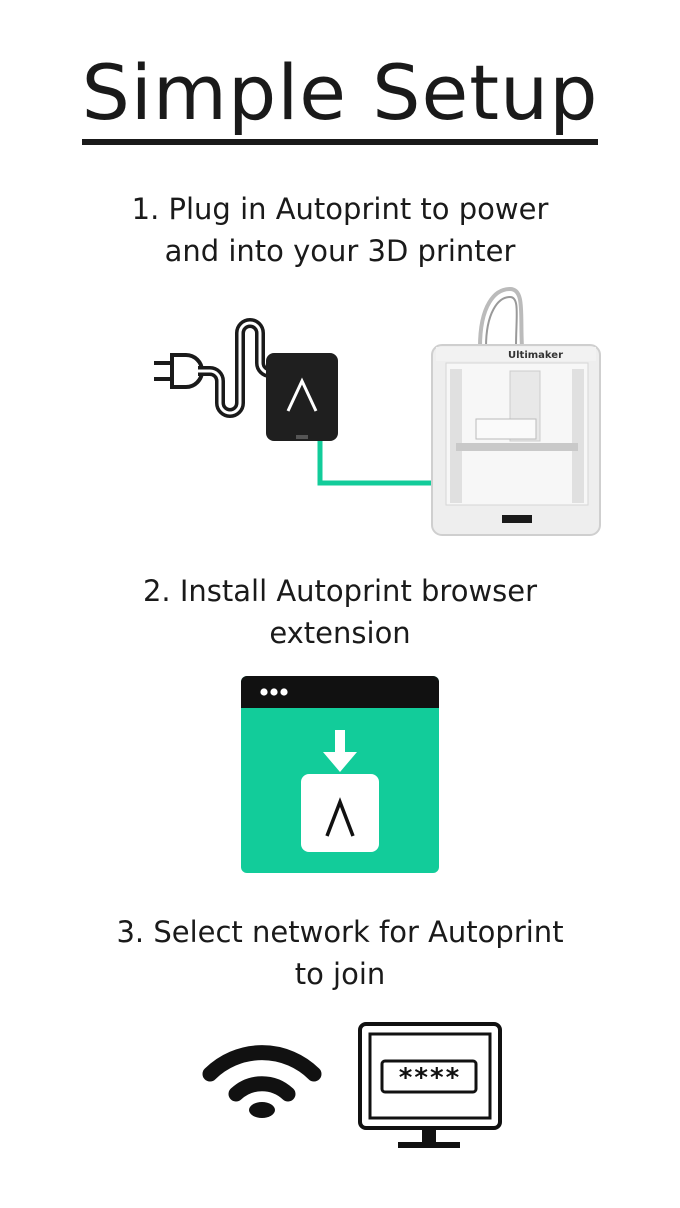  I want to click on step-2-line-1: 2. Install Autoprint browser, so click(340, 591).